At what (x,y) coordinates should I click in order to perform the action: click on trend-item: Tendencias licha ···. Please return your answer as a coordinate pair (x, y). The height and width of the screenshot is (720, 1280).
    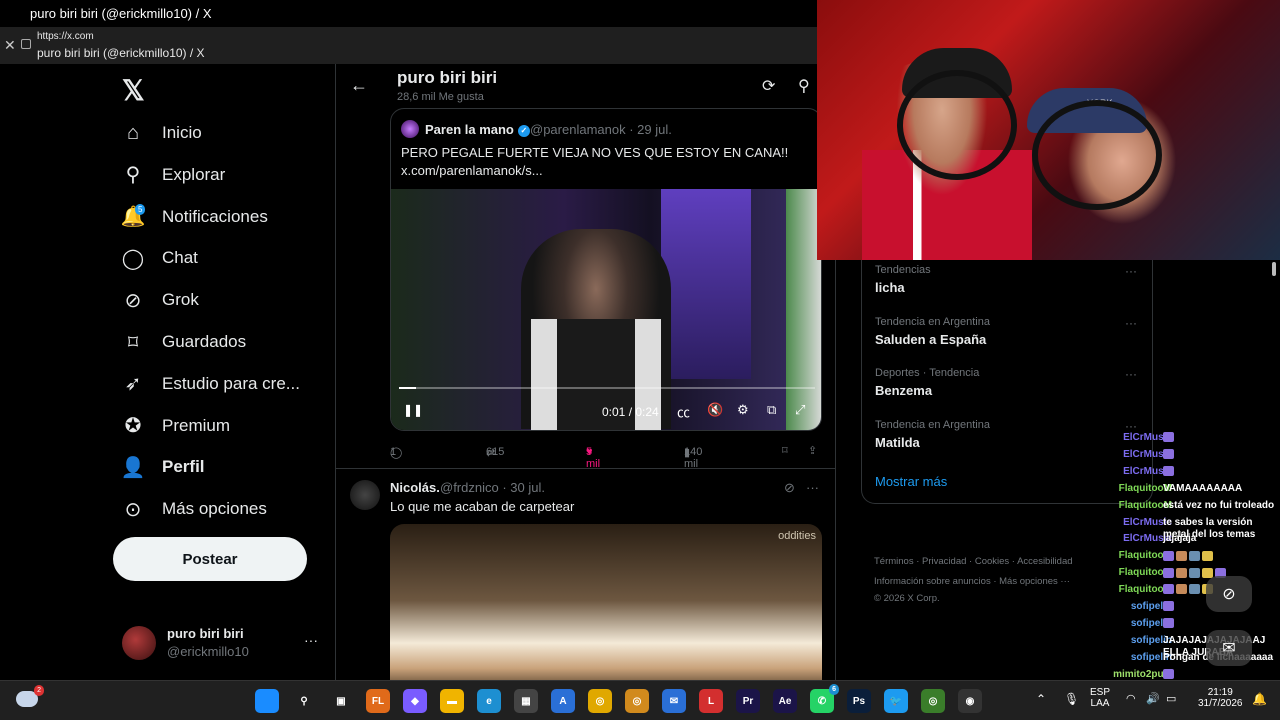
    Looking at the image, I should click on (1006, 279).